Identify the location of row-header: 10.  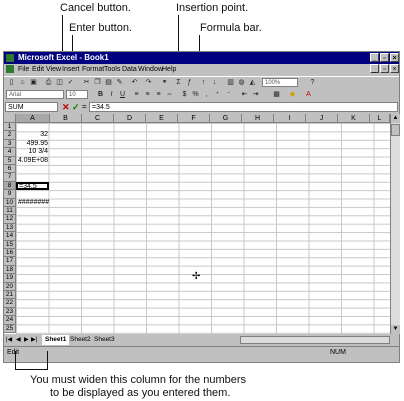
(10, 202).